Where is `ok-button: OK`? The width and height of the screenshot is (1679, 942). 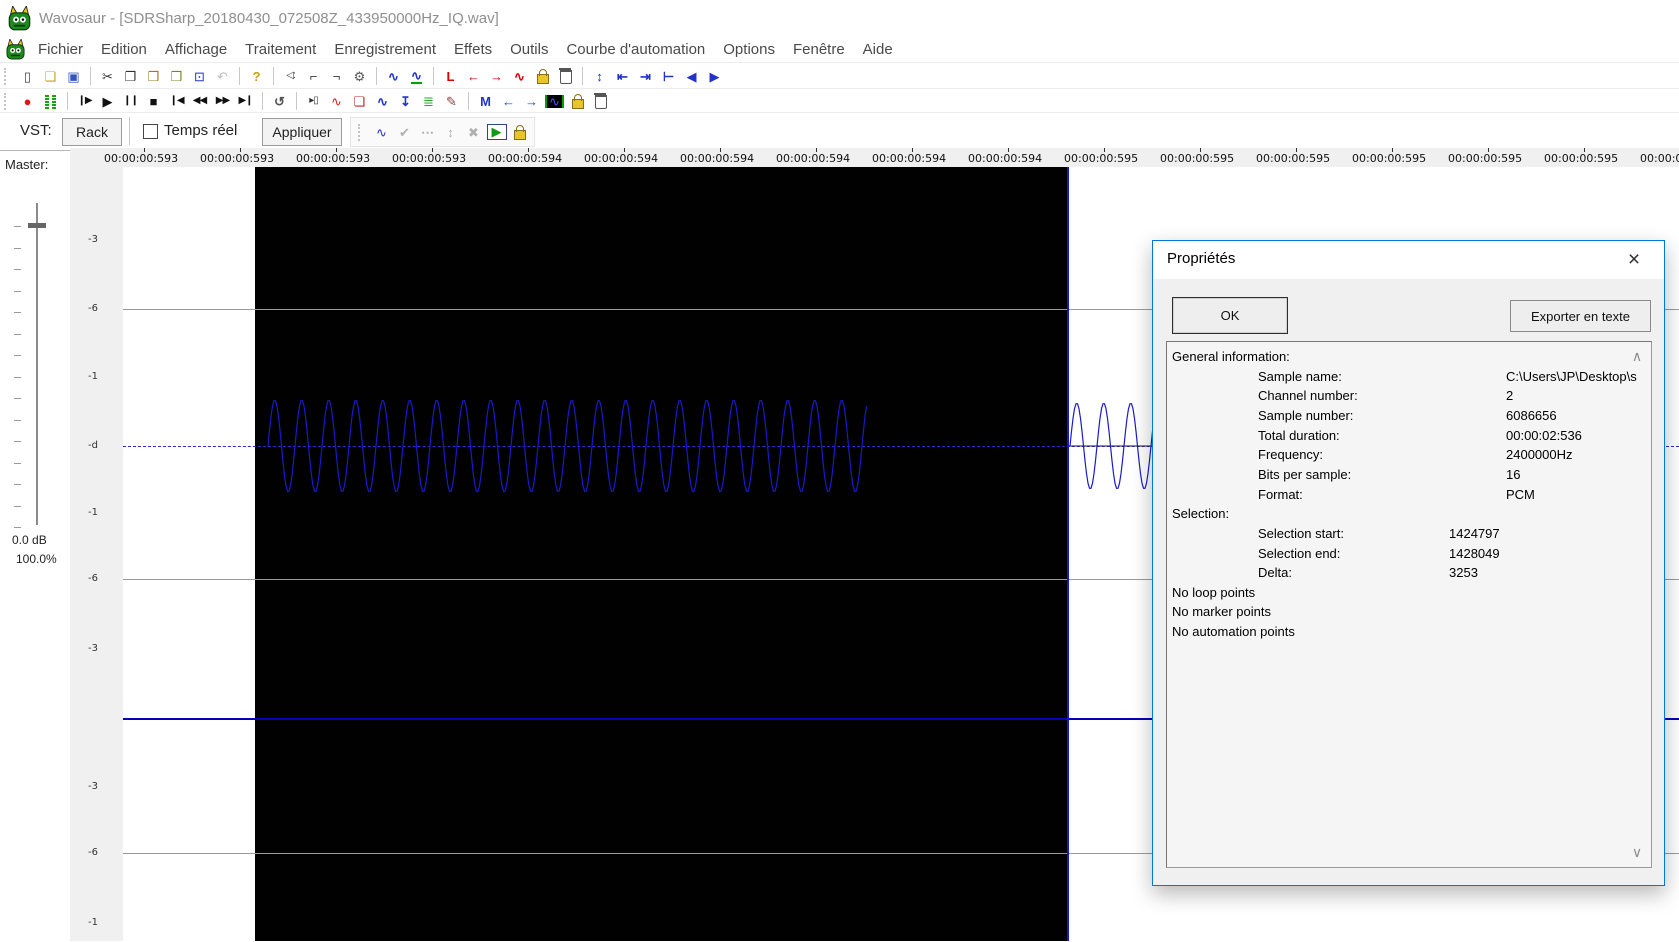 ok-button: OK is located at coordinates (1230, 315).